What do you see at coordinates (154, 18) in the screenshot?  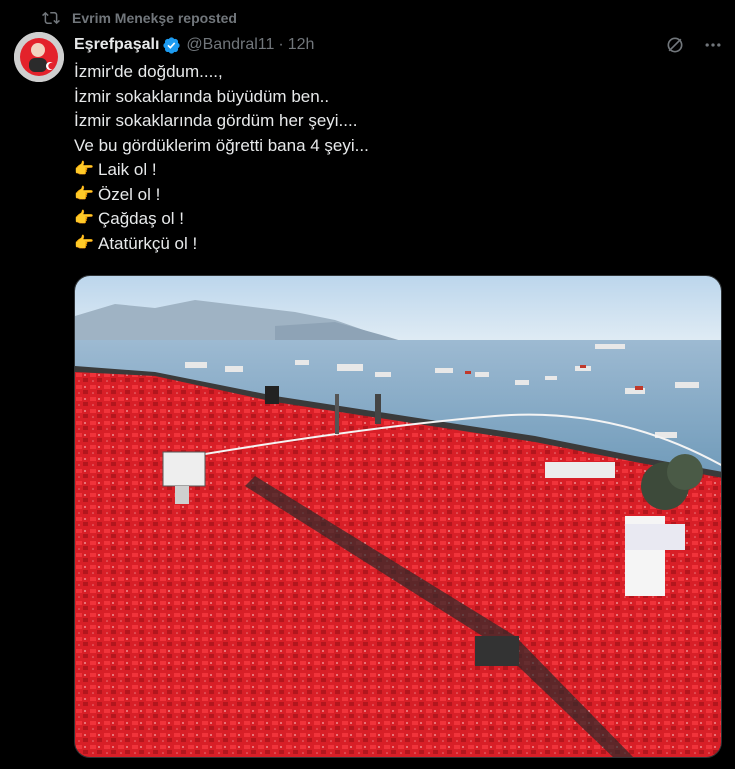 I see `repost-label: Evrim Menekşe reposted` at bounding box center [154, 18].